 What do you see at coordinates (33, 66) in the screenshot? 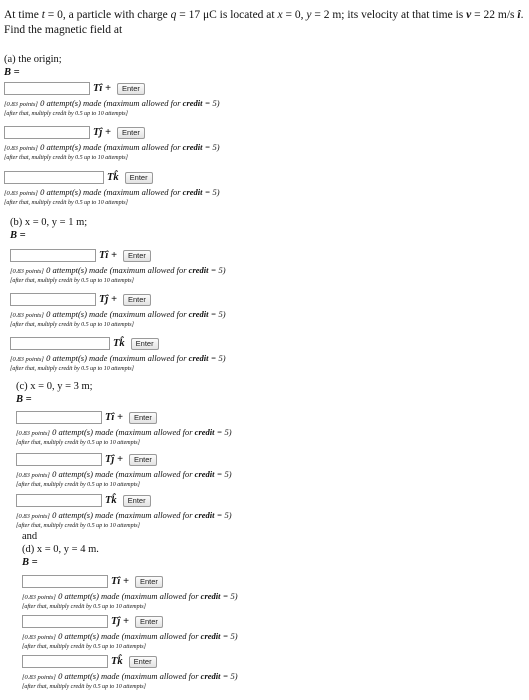
I see `part-a-heading: (a) the origin; B =` at bounding box center [33, 66].